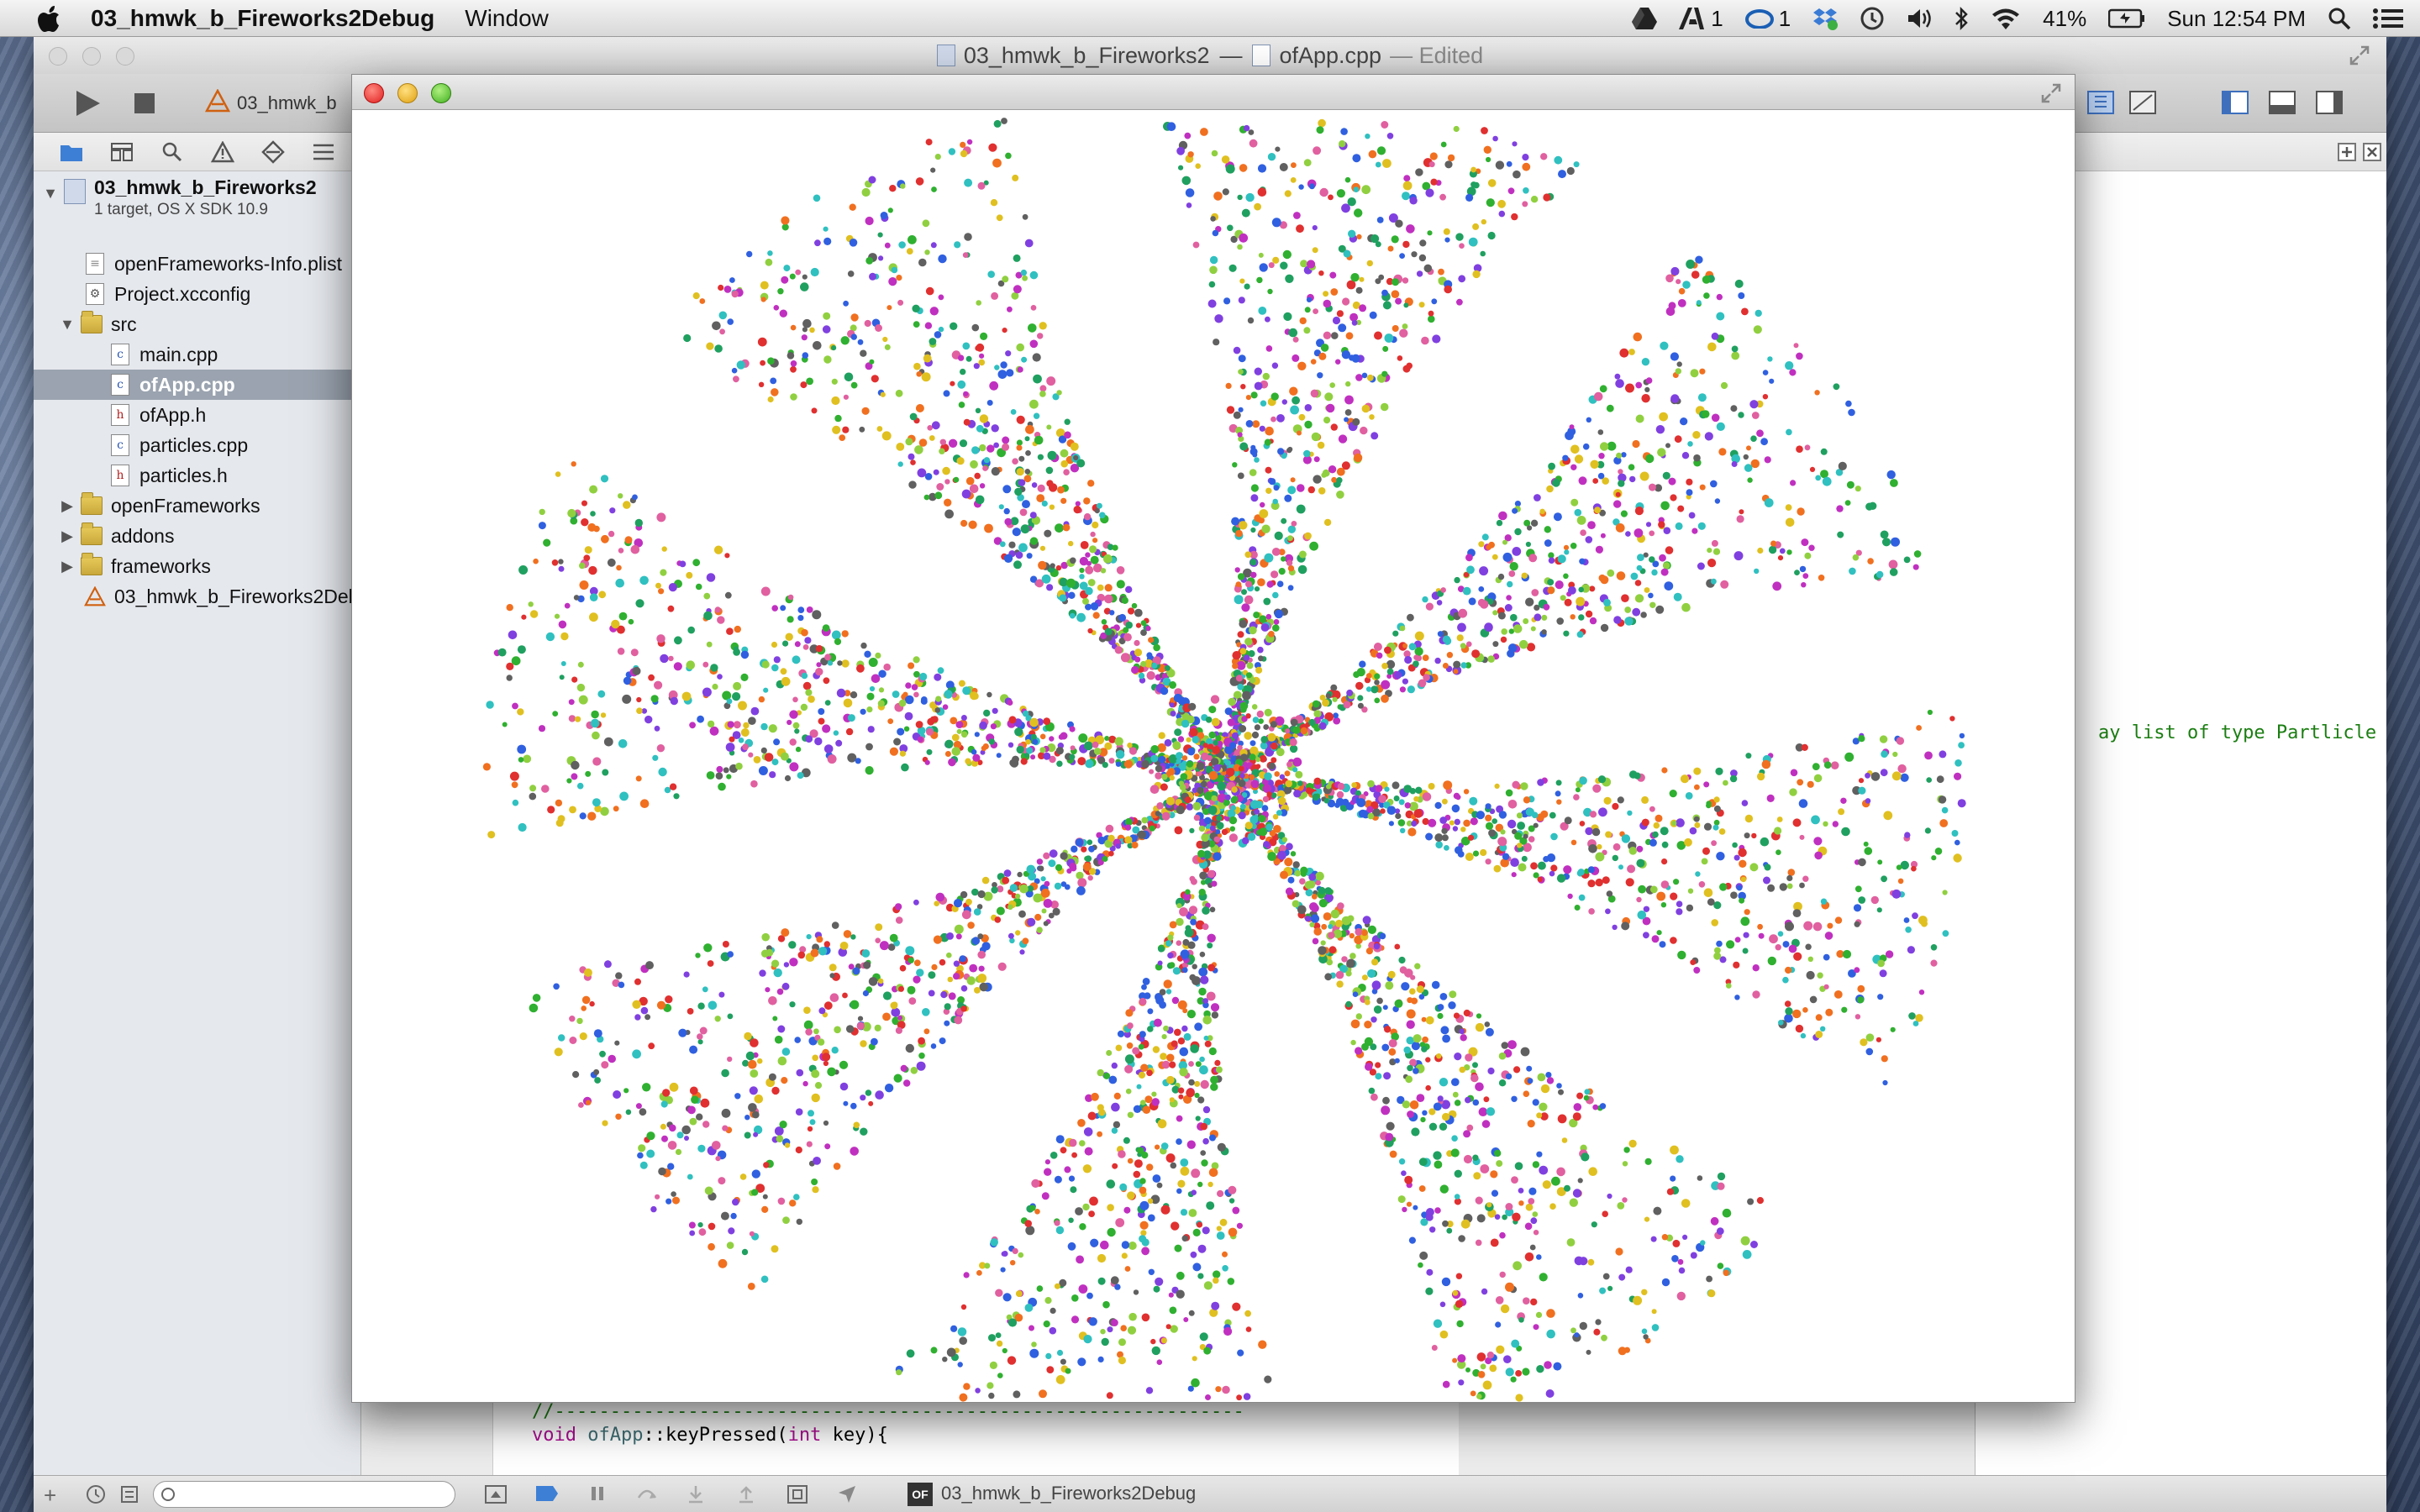  What do you see at coordinates (129, 1496) in the screenshot?
I see `scm-filter-icon` at bounding box center [129, 1496].